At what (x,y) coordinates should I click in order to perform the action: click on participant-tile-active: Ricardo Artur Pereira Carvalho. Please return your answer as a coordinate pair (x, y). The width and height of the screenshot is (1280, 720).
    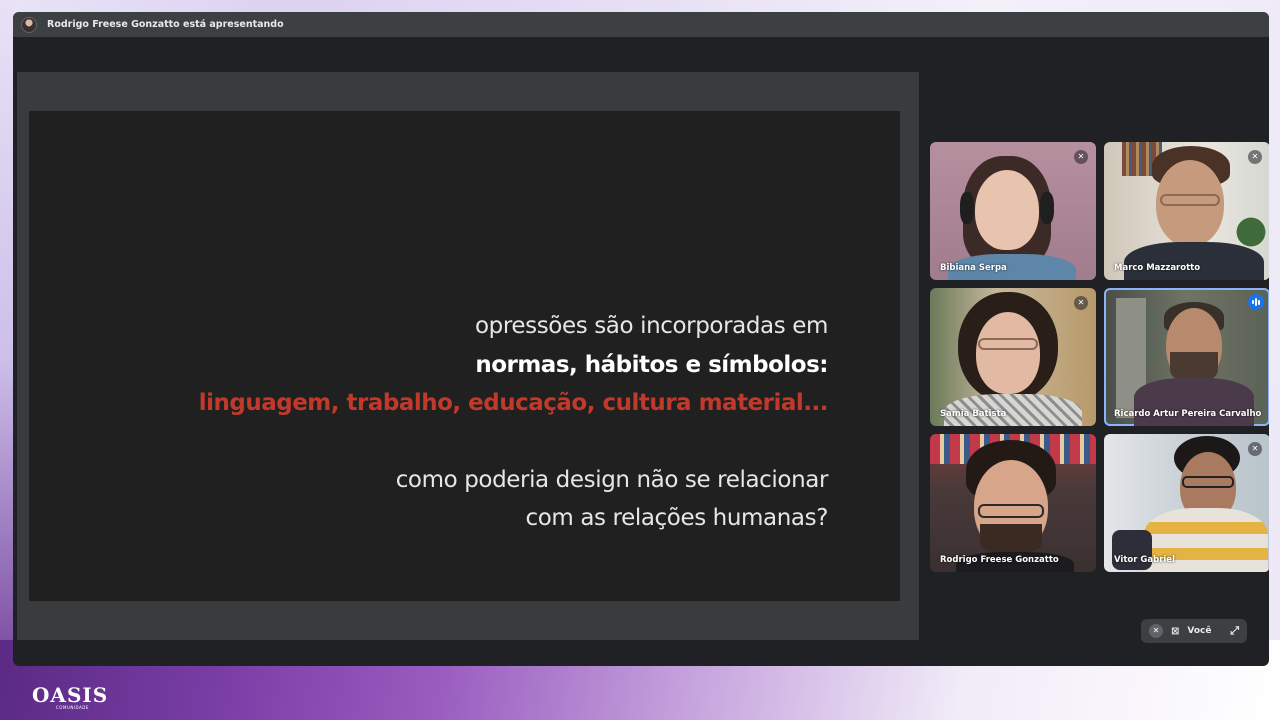
    Looking at the image, I should click on (1186, 357).